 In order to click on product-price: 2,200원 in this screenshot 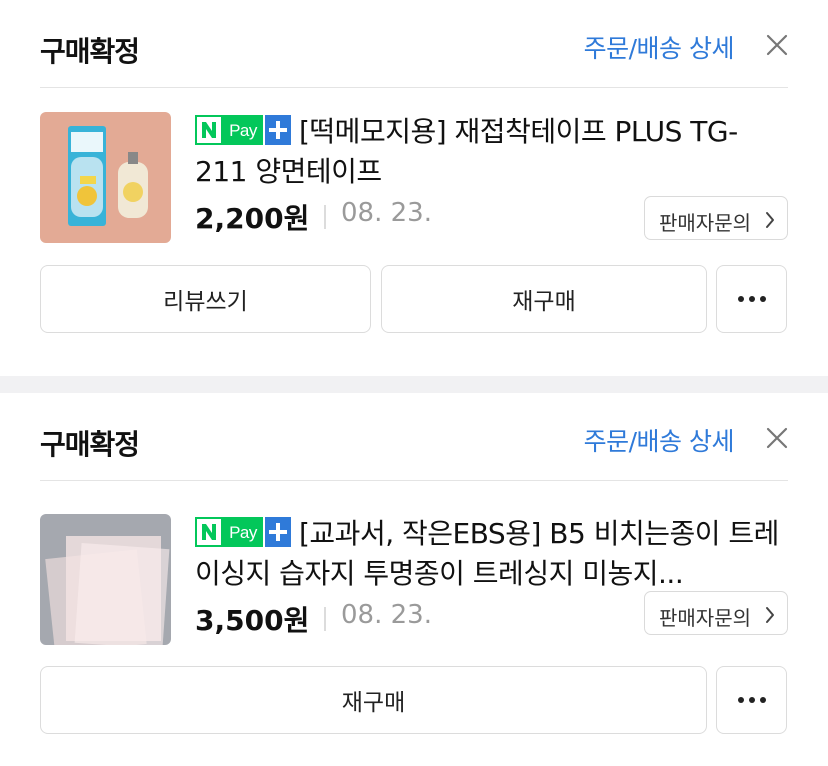, I will do `click(252, 218)`.